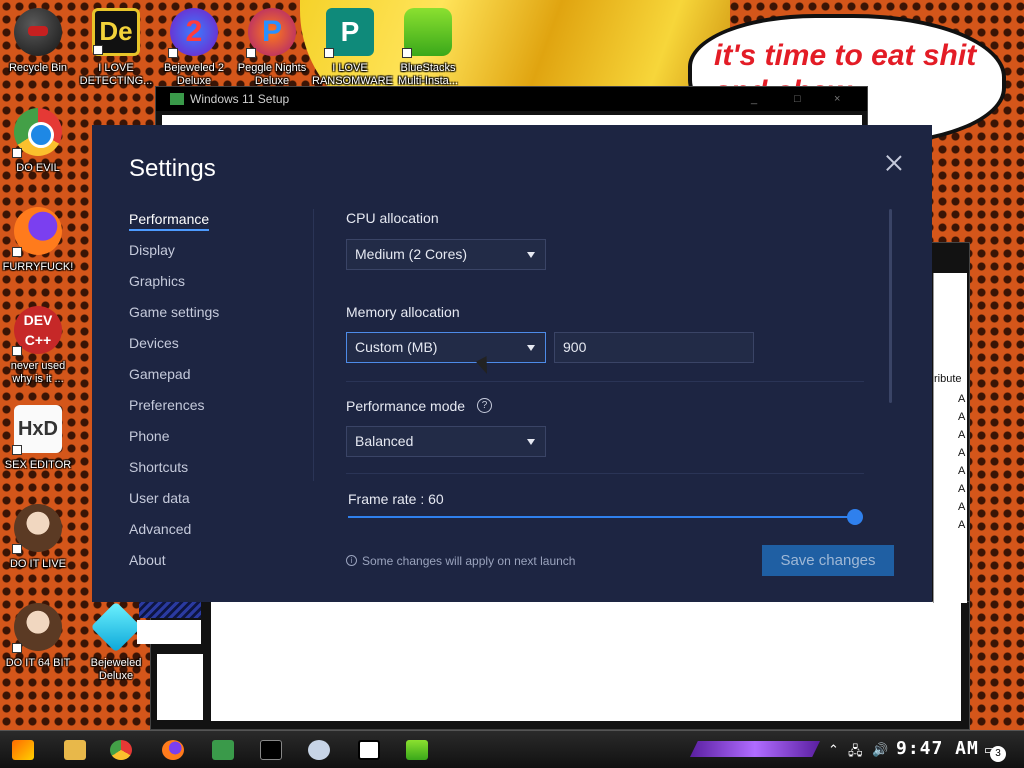 This screenshot has width=1024, height=768. What do you see at coordinates (23, 750) in the screenshot?
I see `start-button` at bounding box center [23, 750].